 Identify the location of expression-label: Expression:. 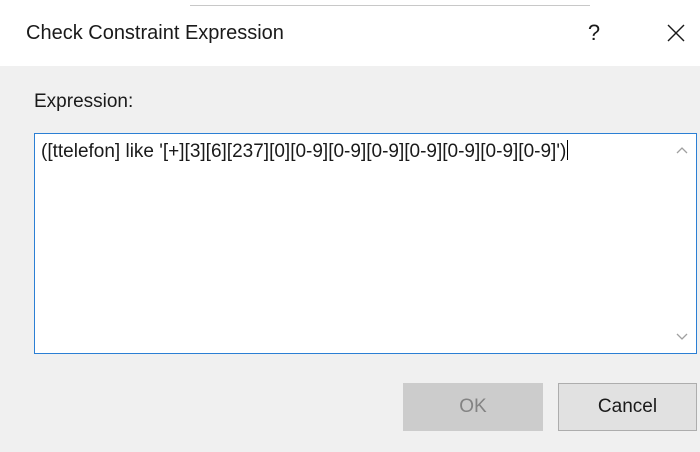
(84, 101).